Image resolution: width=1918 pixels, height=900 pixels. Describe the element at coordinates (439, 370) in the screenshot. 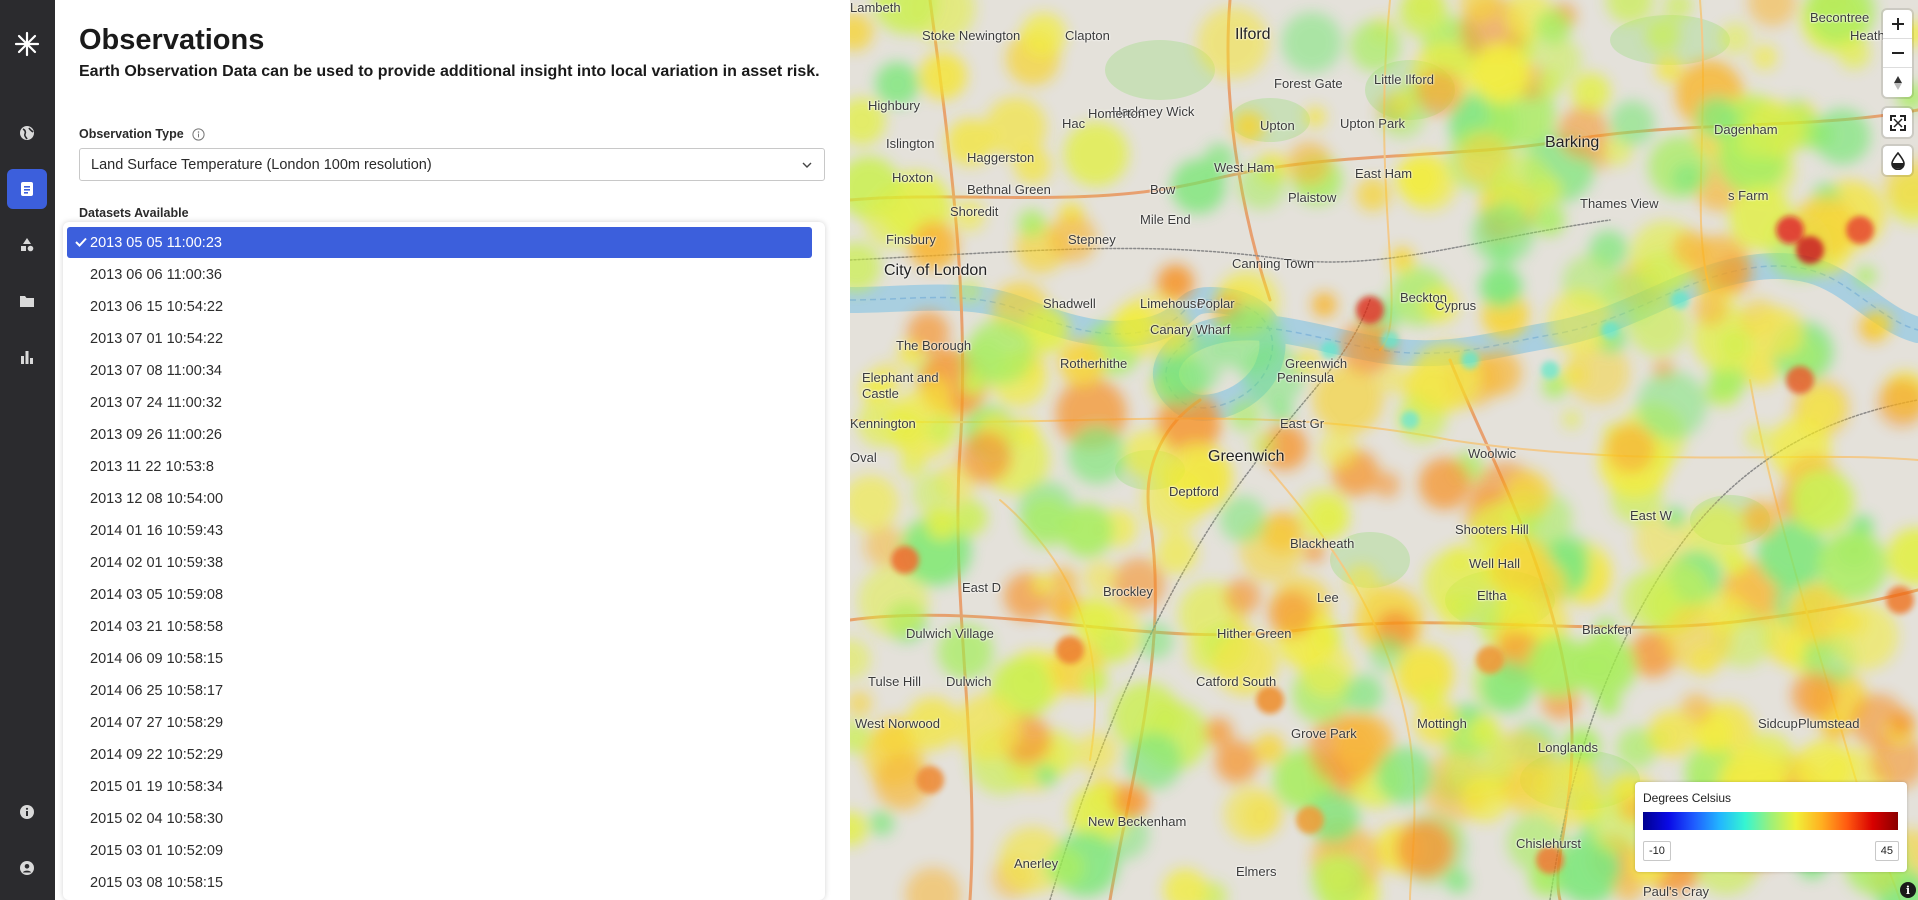

I see `dataset-list-item: 2013 07 08 11:00:34` at that location.